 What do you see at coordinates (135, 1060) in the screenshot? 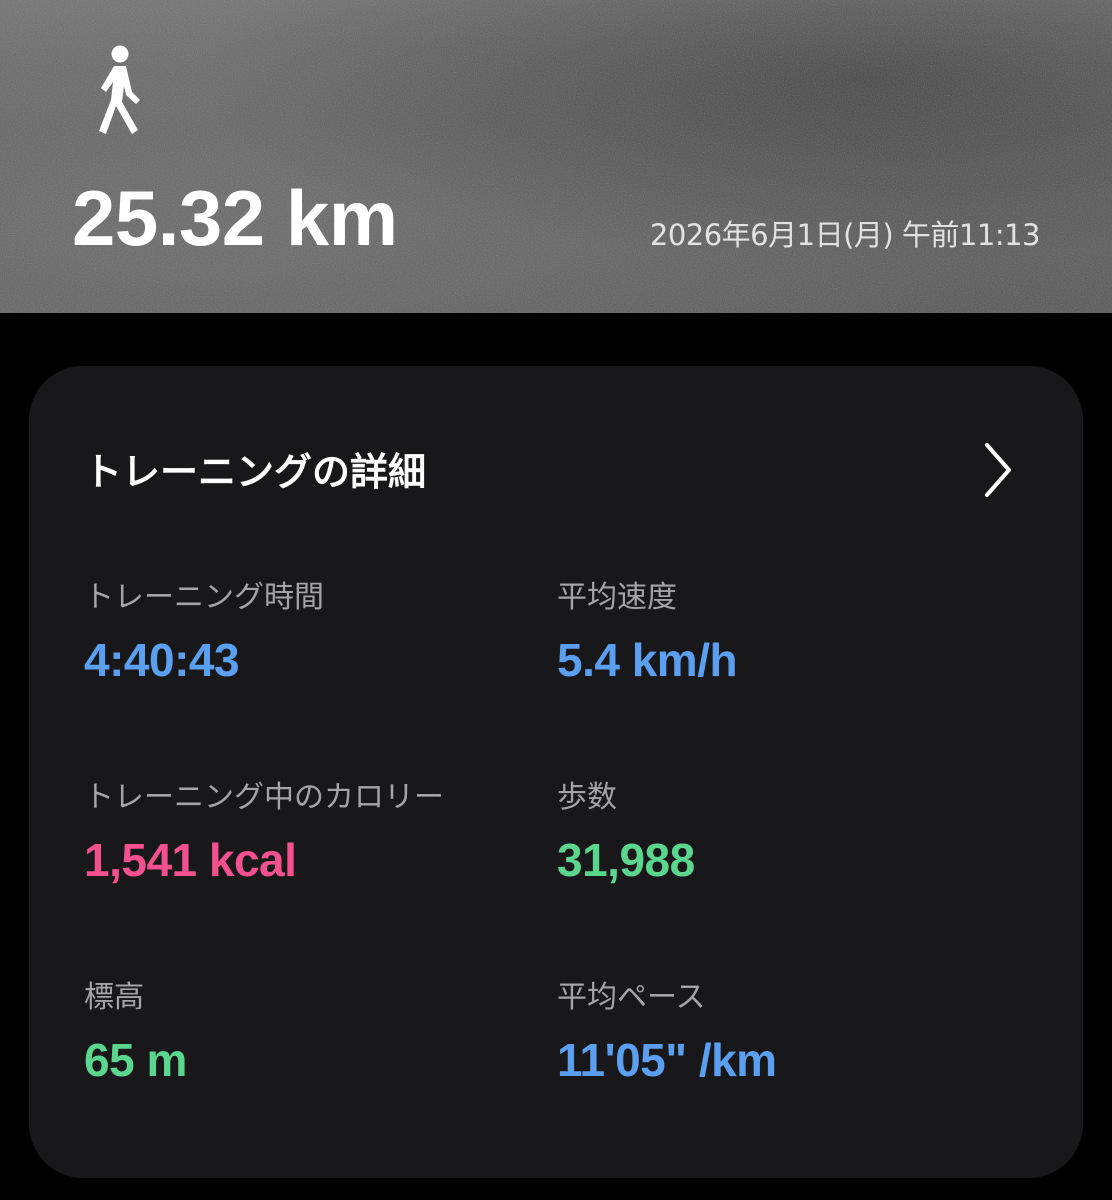
I see `stat-value: 65 m` at bounding box center [135, 1060].